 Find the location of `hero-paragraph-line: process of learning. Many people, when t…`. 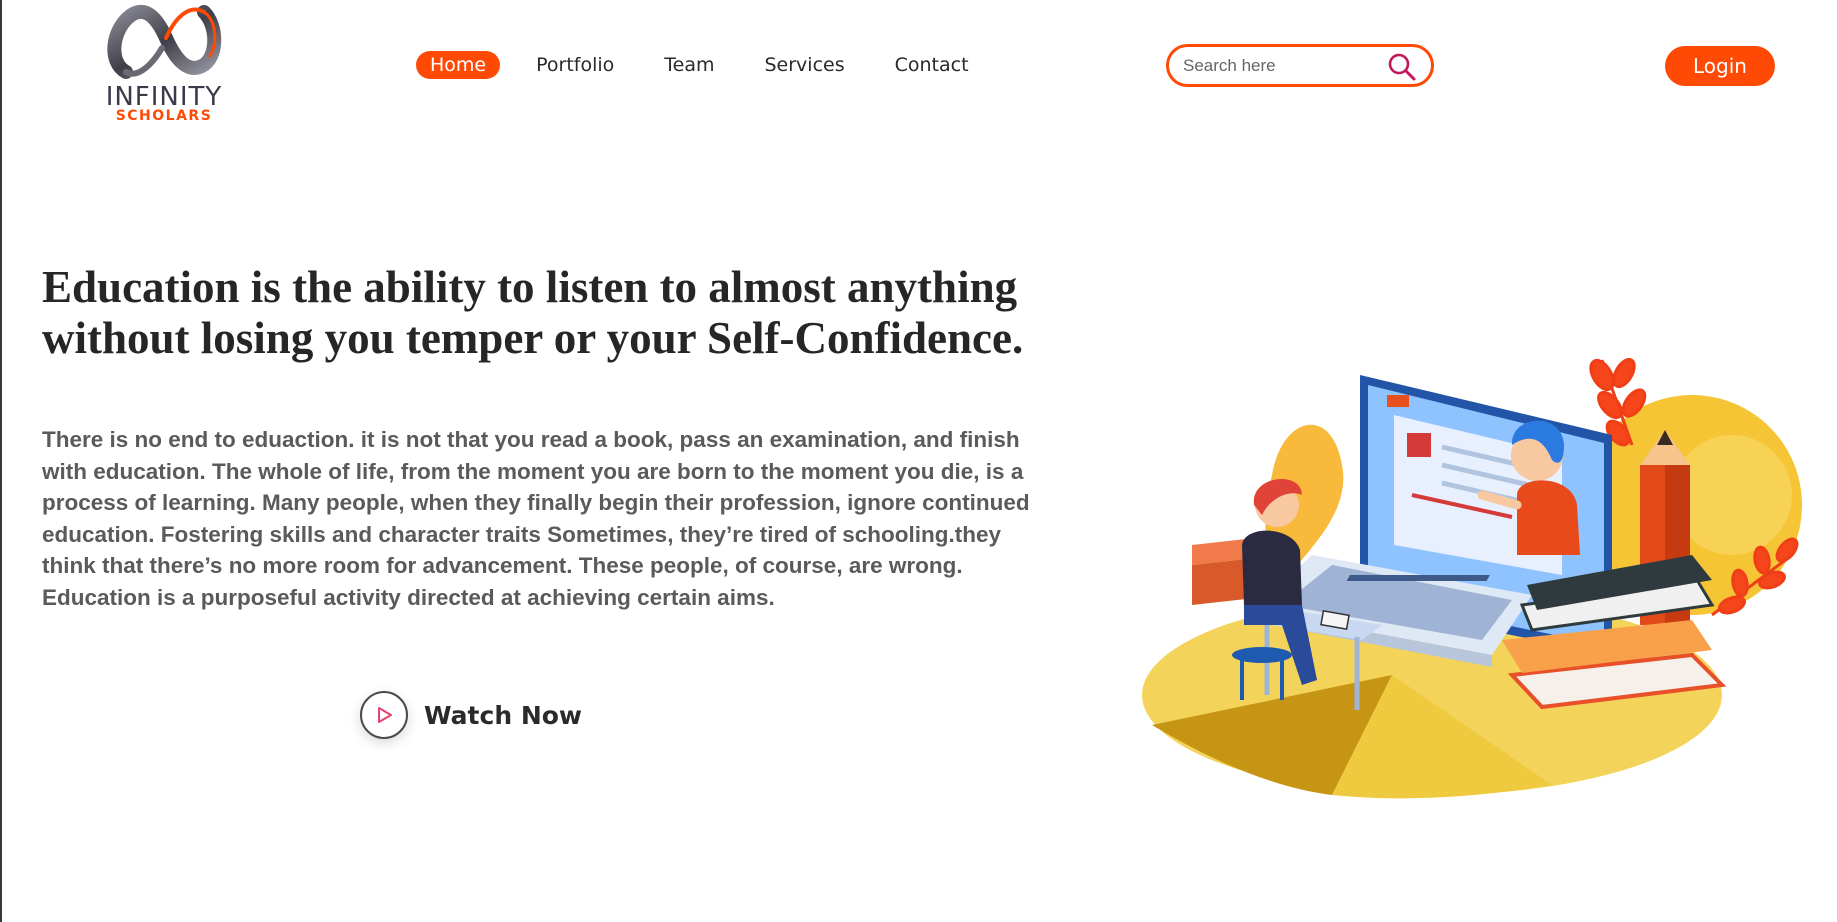

hero-paragraph-line: process of learning. Many people, when t… is located at coordinates (536, 502).